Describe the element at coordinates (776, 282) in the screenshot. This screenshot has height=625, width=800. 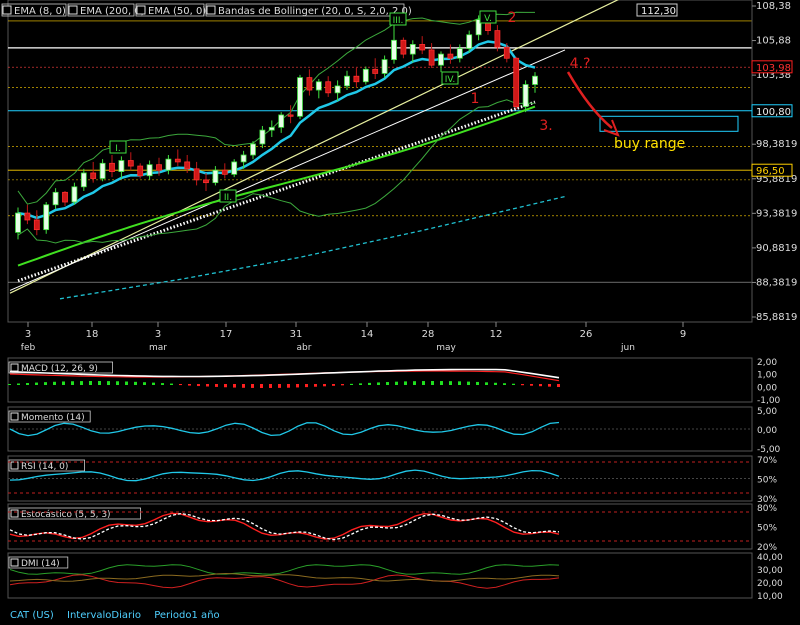
I see `price-tick-label: 88,3819` at that location.